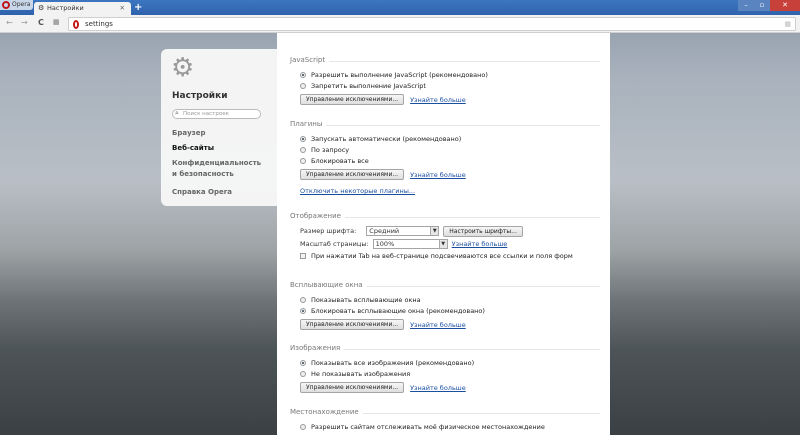 This screenshot has height=435, width=800. Describe the element at coordinates (445, 86) in the screenshot. I see `js-deny-radio: Запретить выполнение JavaScript` at that location.